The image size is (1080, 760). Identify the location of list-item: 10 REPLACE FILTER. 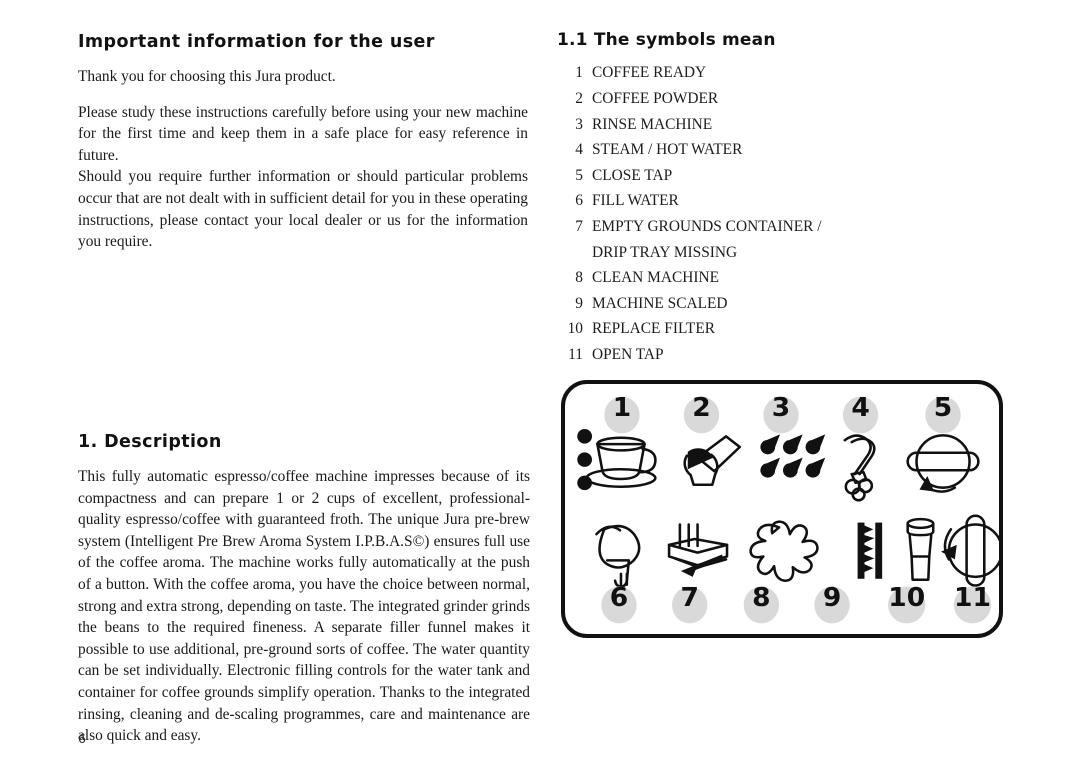
(782, 329).